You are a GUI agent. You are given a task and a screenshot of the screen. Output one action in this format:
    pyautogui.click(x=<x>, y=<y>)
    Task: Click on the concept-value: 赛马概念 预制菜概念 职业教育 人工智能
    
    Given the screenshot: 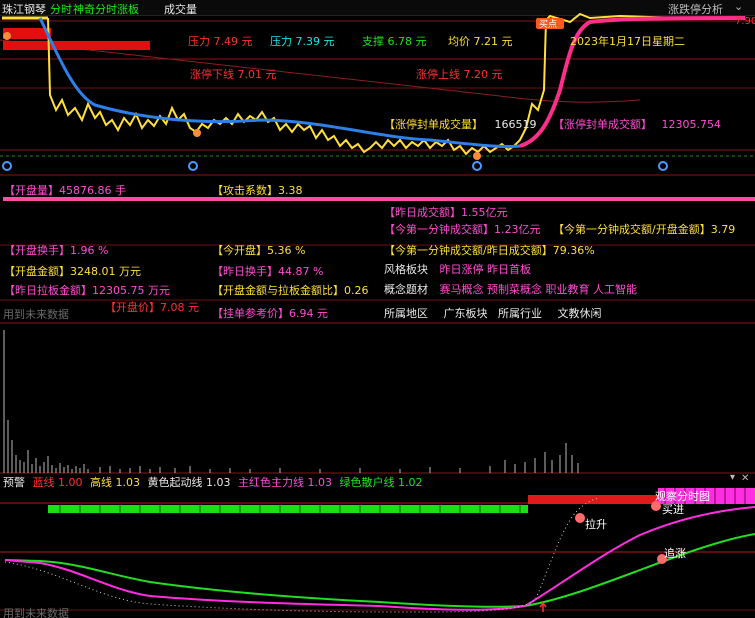 What is the action you would take?
    pyautogui.click(x=539, y=289)
    